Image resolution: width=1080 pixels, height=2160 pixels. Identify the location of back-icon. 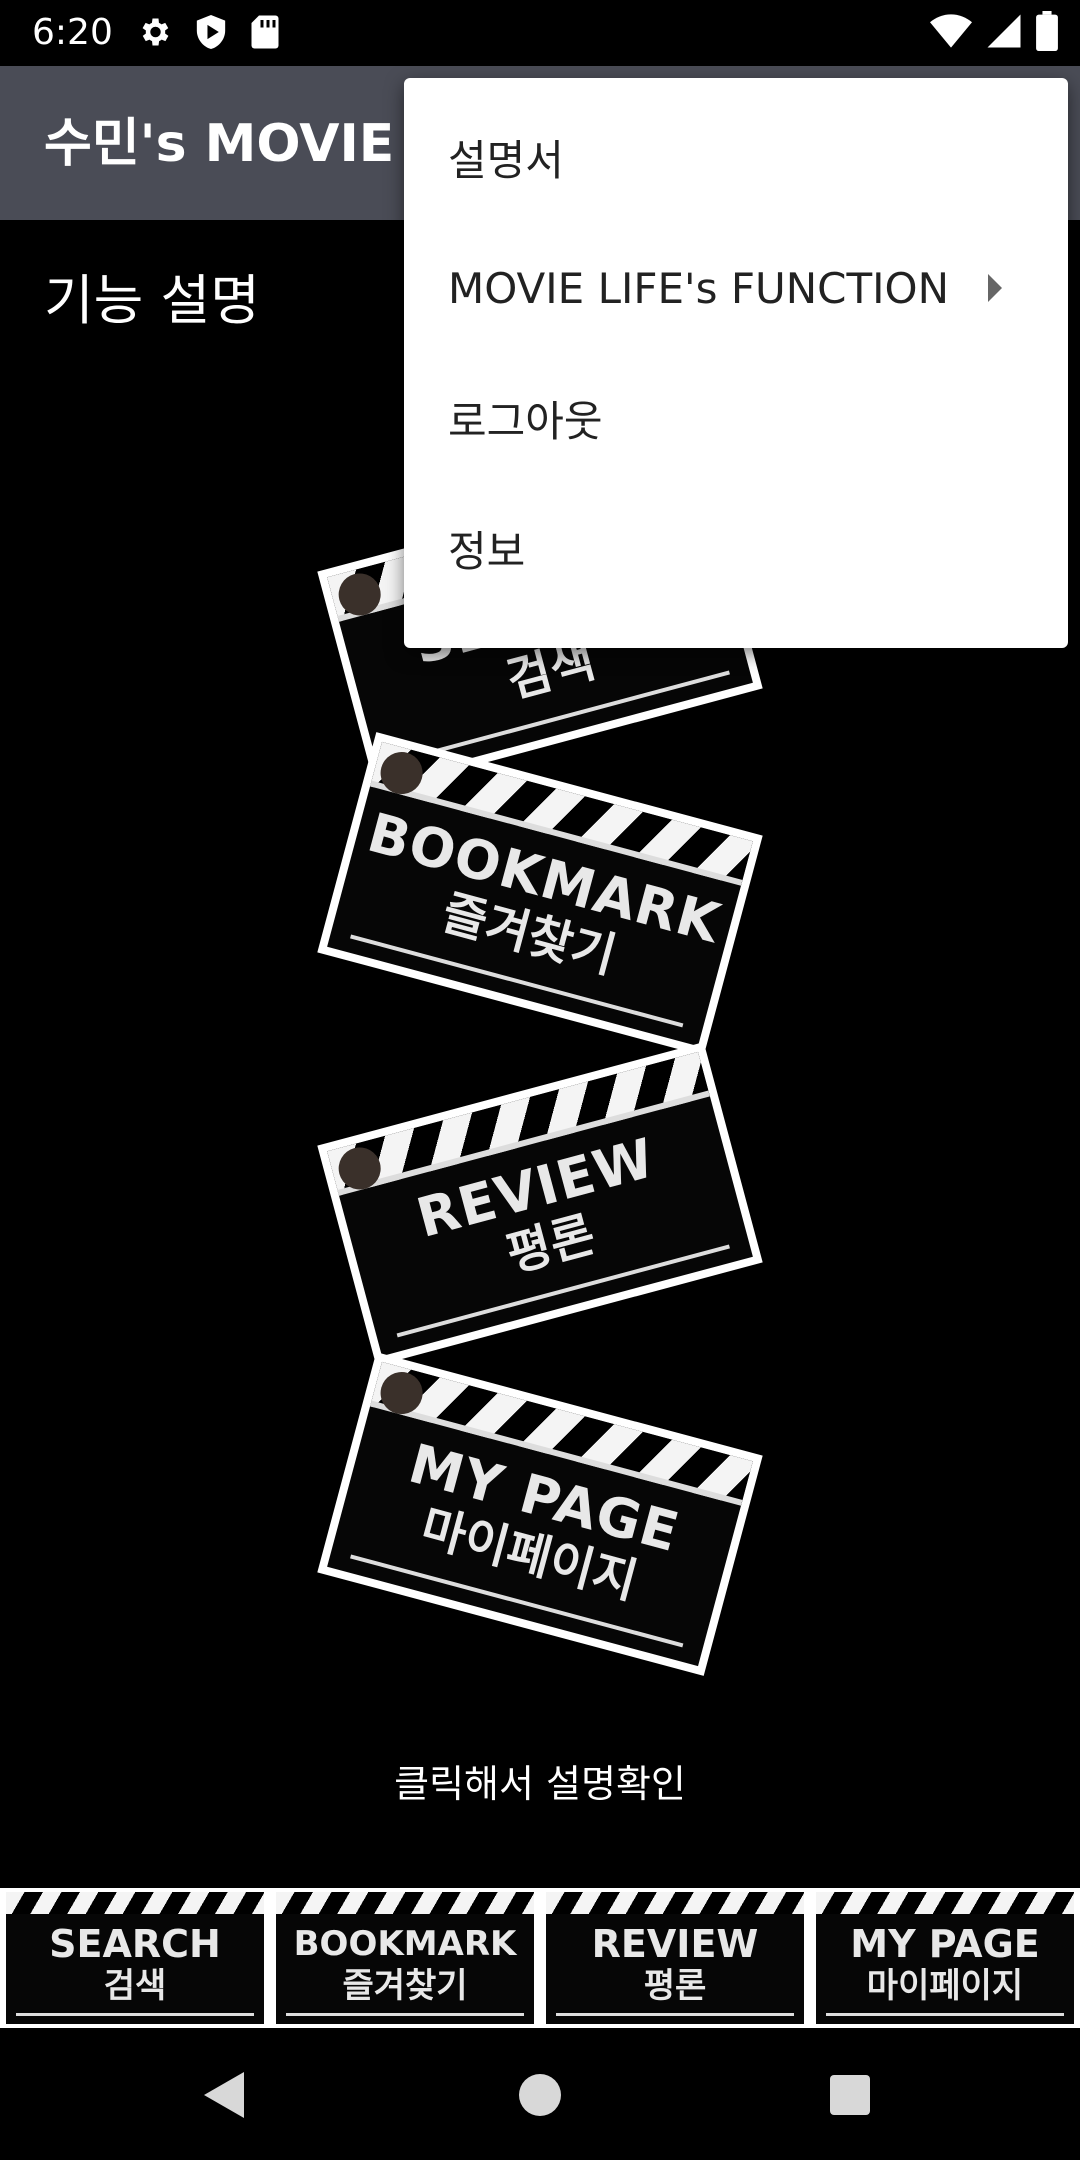
(224, 2097).